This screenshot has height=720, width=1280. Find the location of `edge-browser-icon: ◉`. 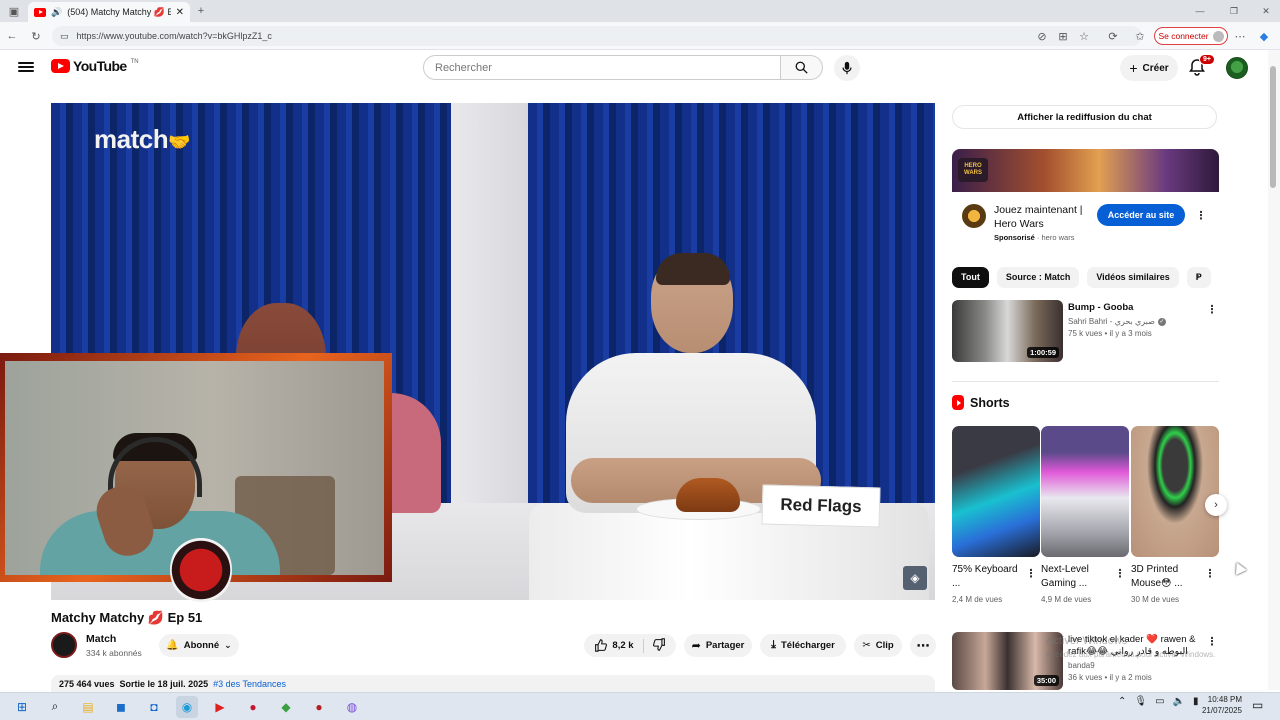

edge-browser-icon: ◉ is located at coordinates (187, 706).